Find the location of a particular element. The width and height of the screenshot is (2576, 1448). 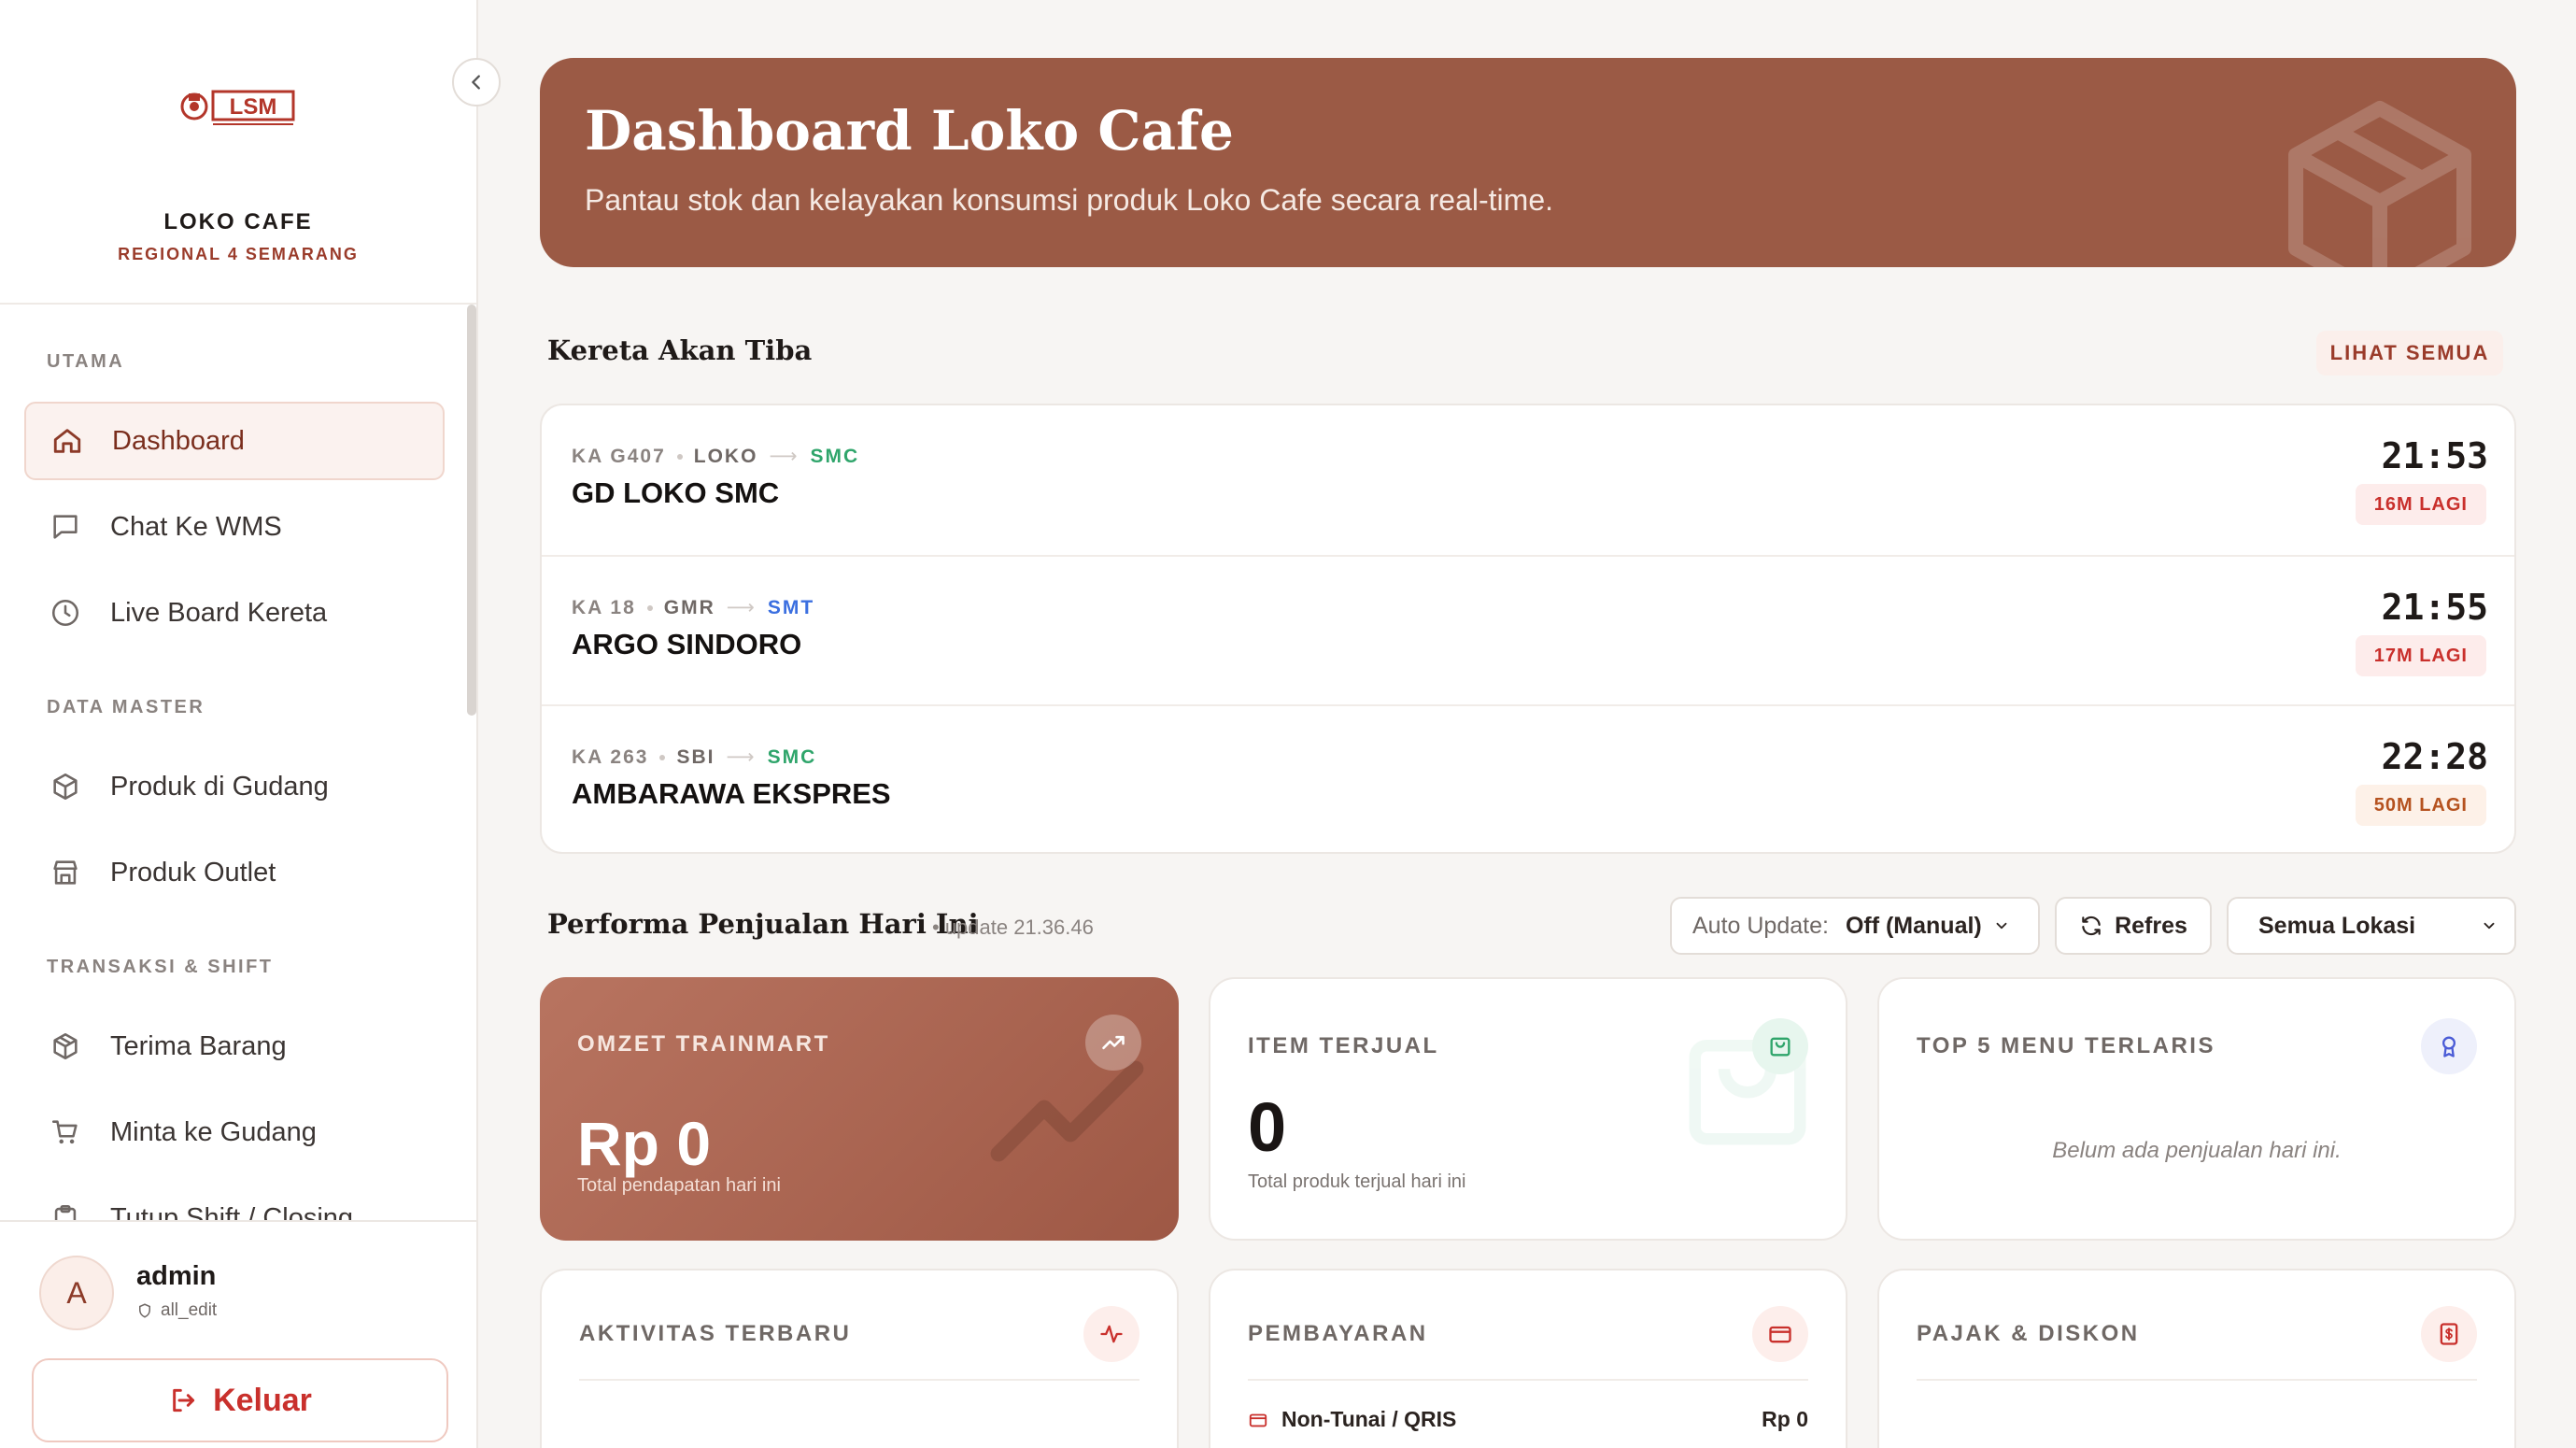

brand-subtitle: REGIONAL 4 SEMARANG is located at coordinates (238, 254).